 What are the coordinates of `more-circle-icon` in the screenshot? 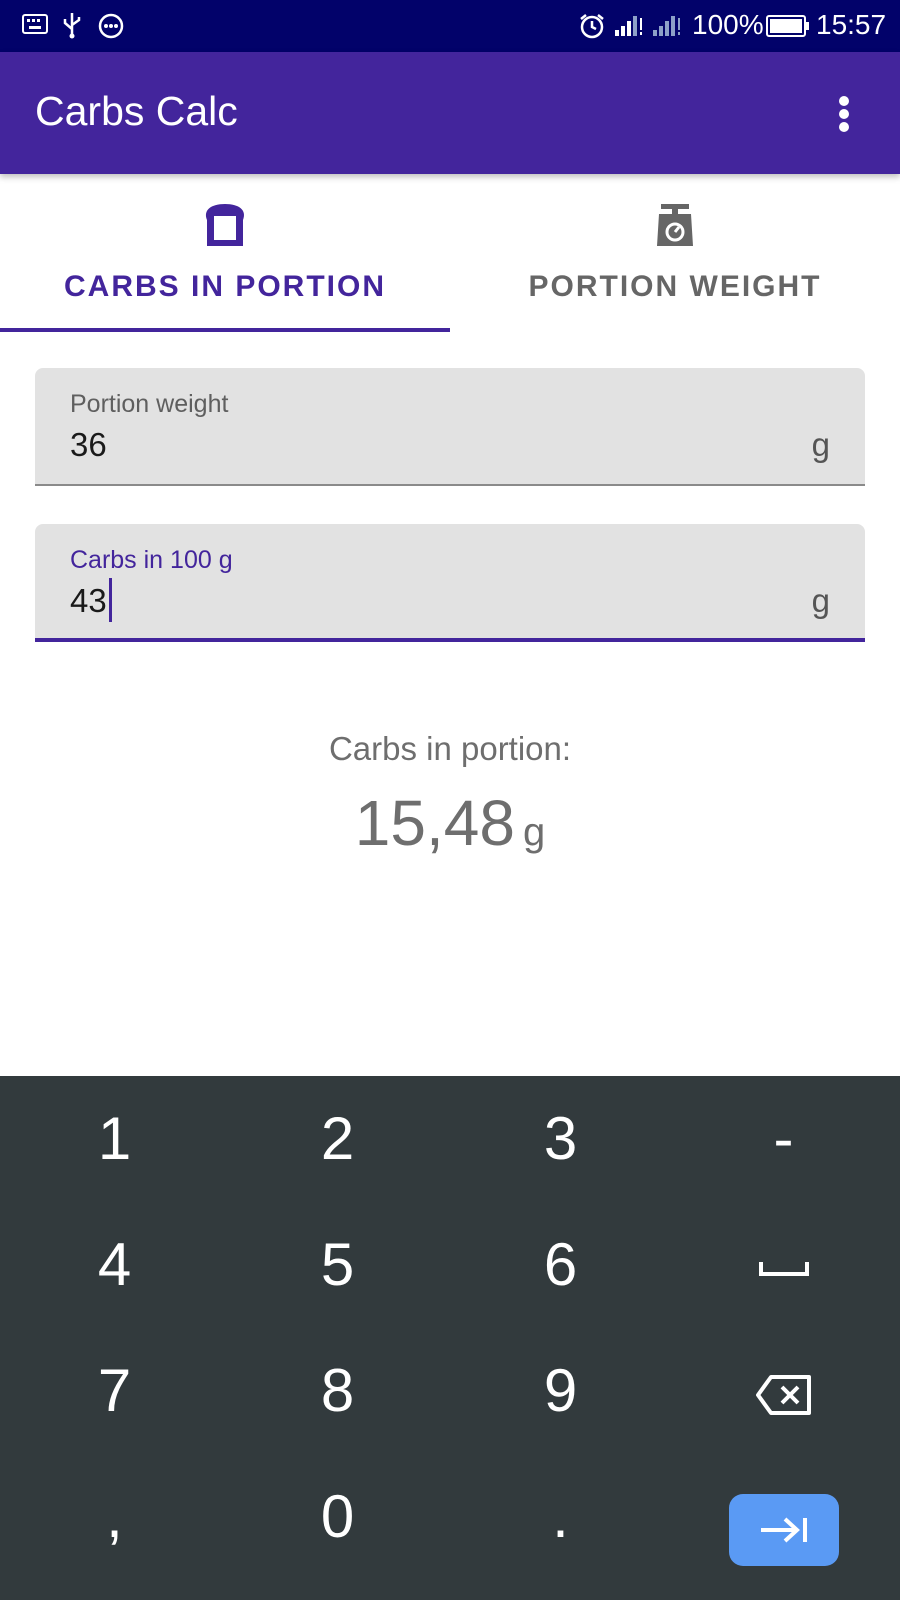 It's located at (111, 28).